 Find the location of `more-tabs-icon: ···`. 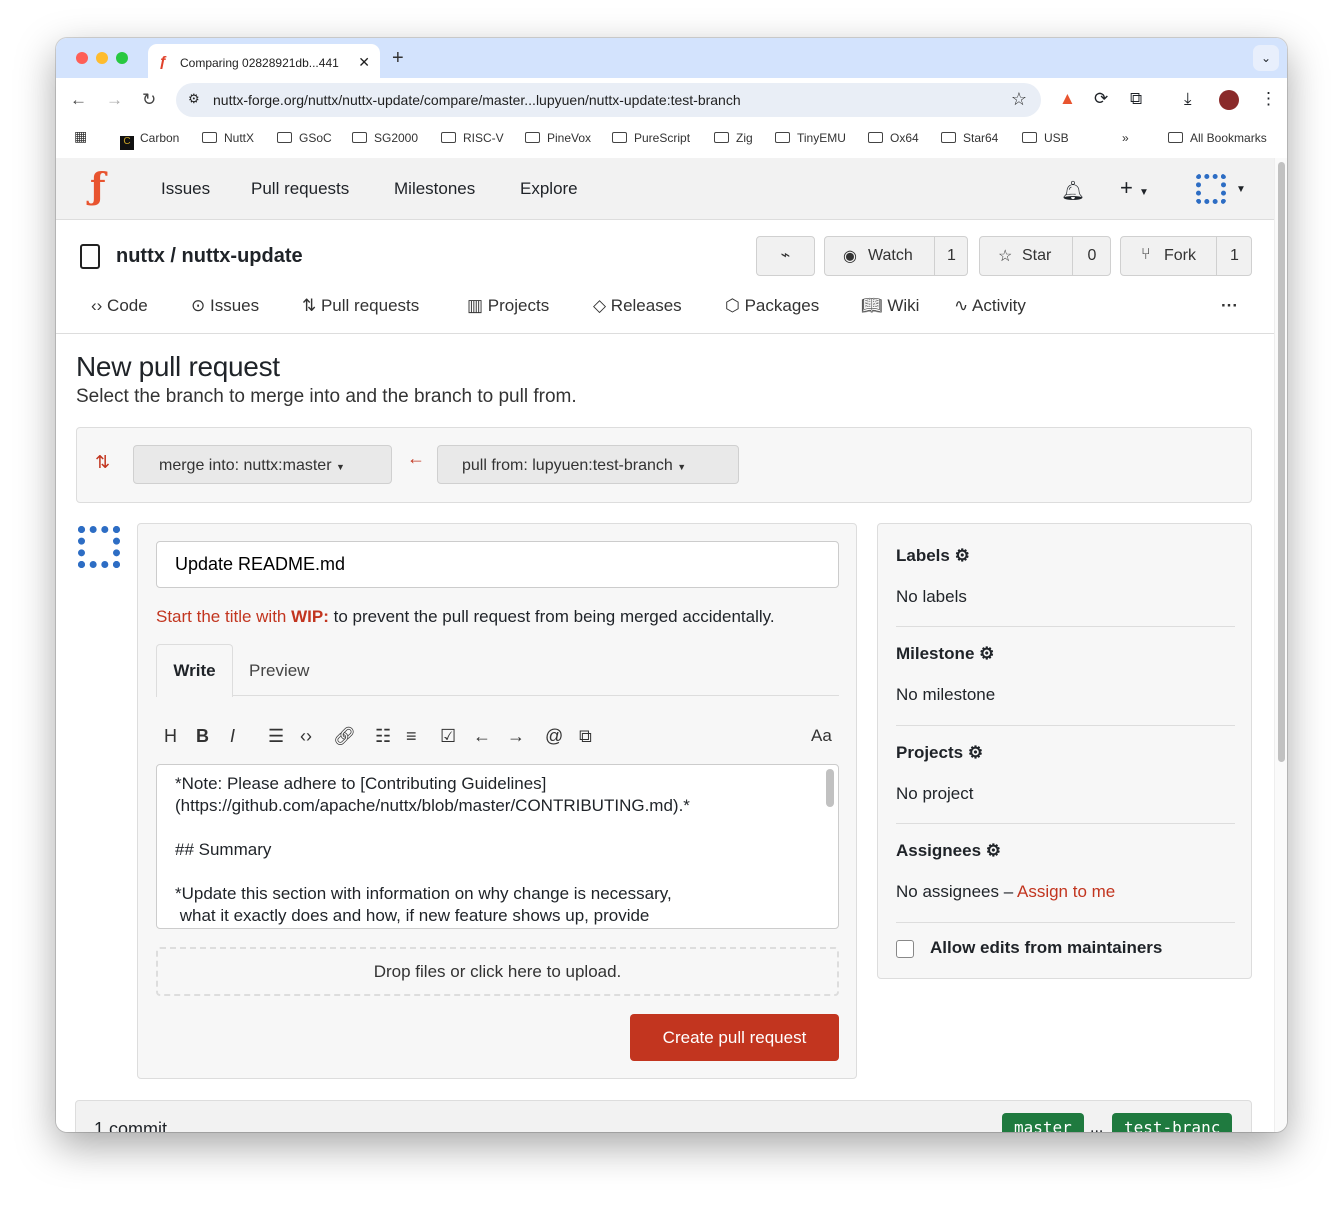

more-tabs-icon: ··· is located at coordinates (1229, 306).